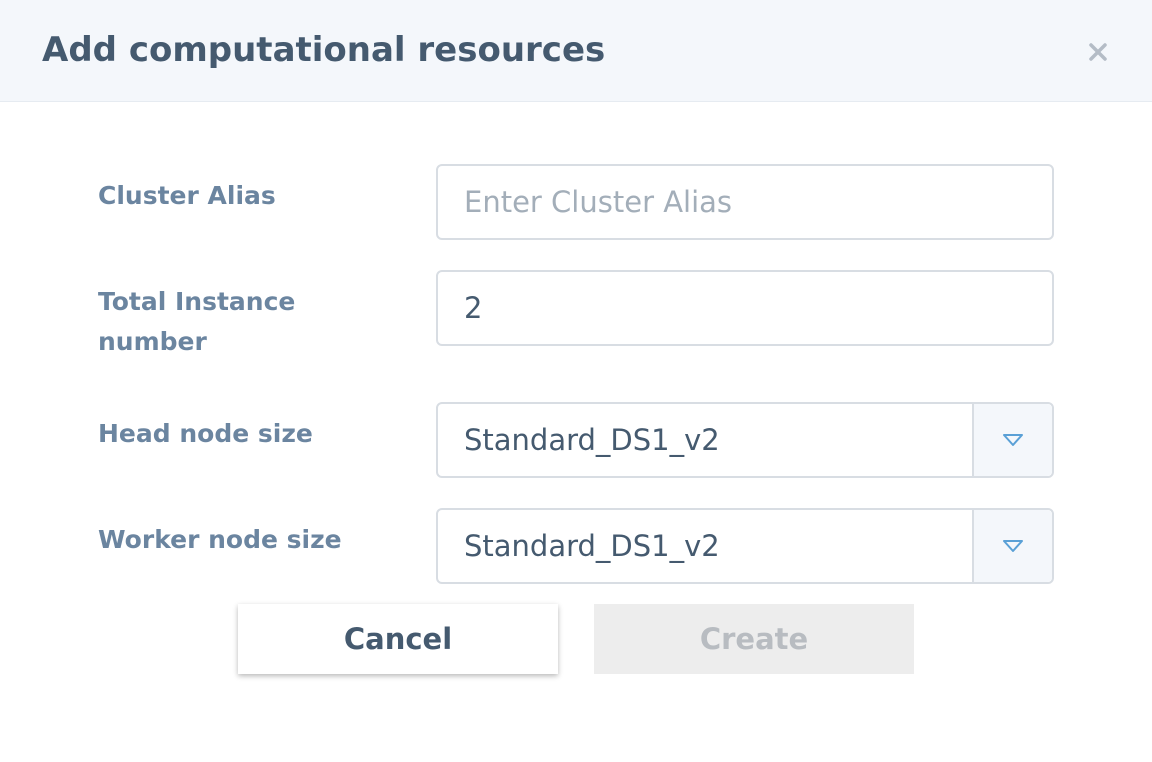 The image size is (1152, 762). Describe the element at coordinates (592, 546) in the screenshot. I see `worker-node-size-value: Standard_DS1_v2` at that location.